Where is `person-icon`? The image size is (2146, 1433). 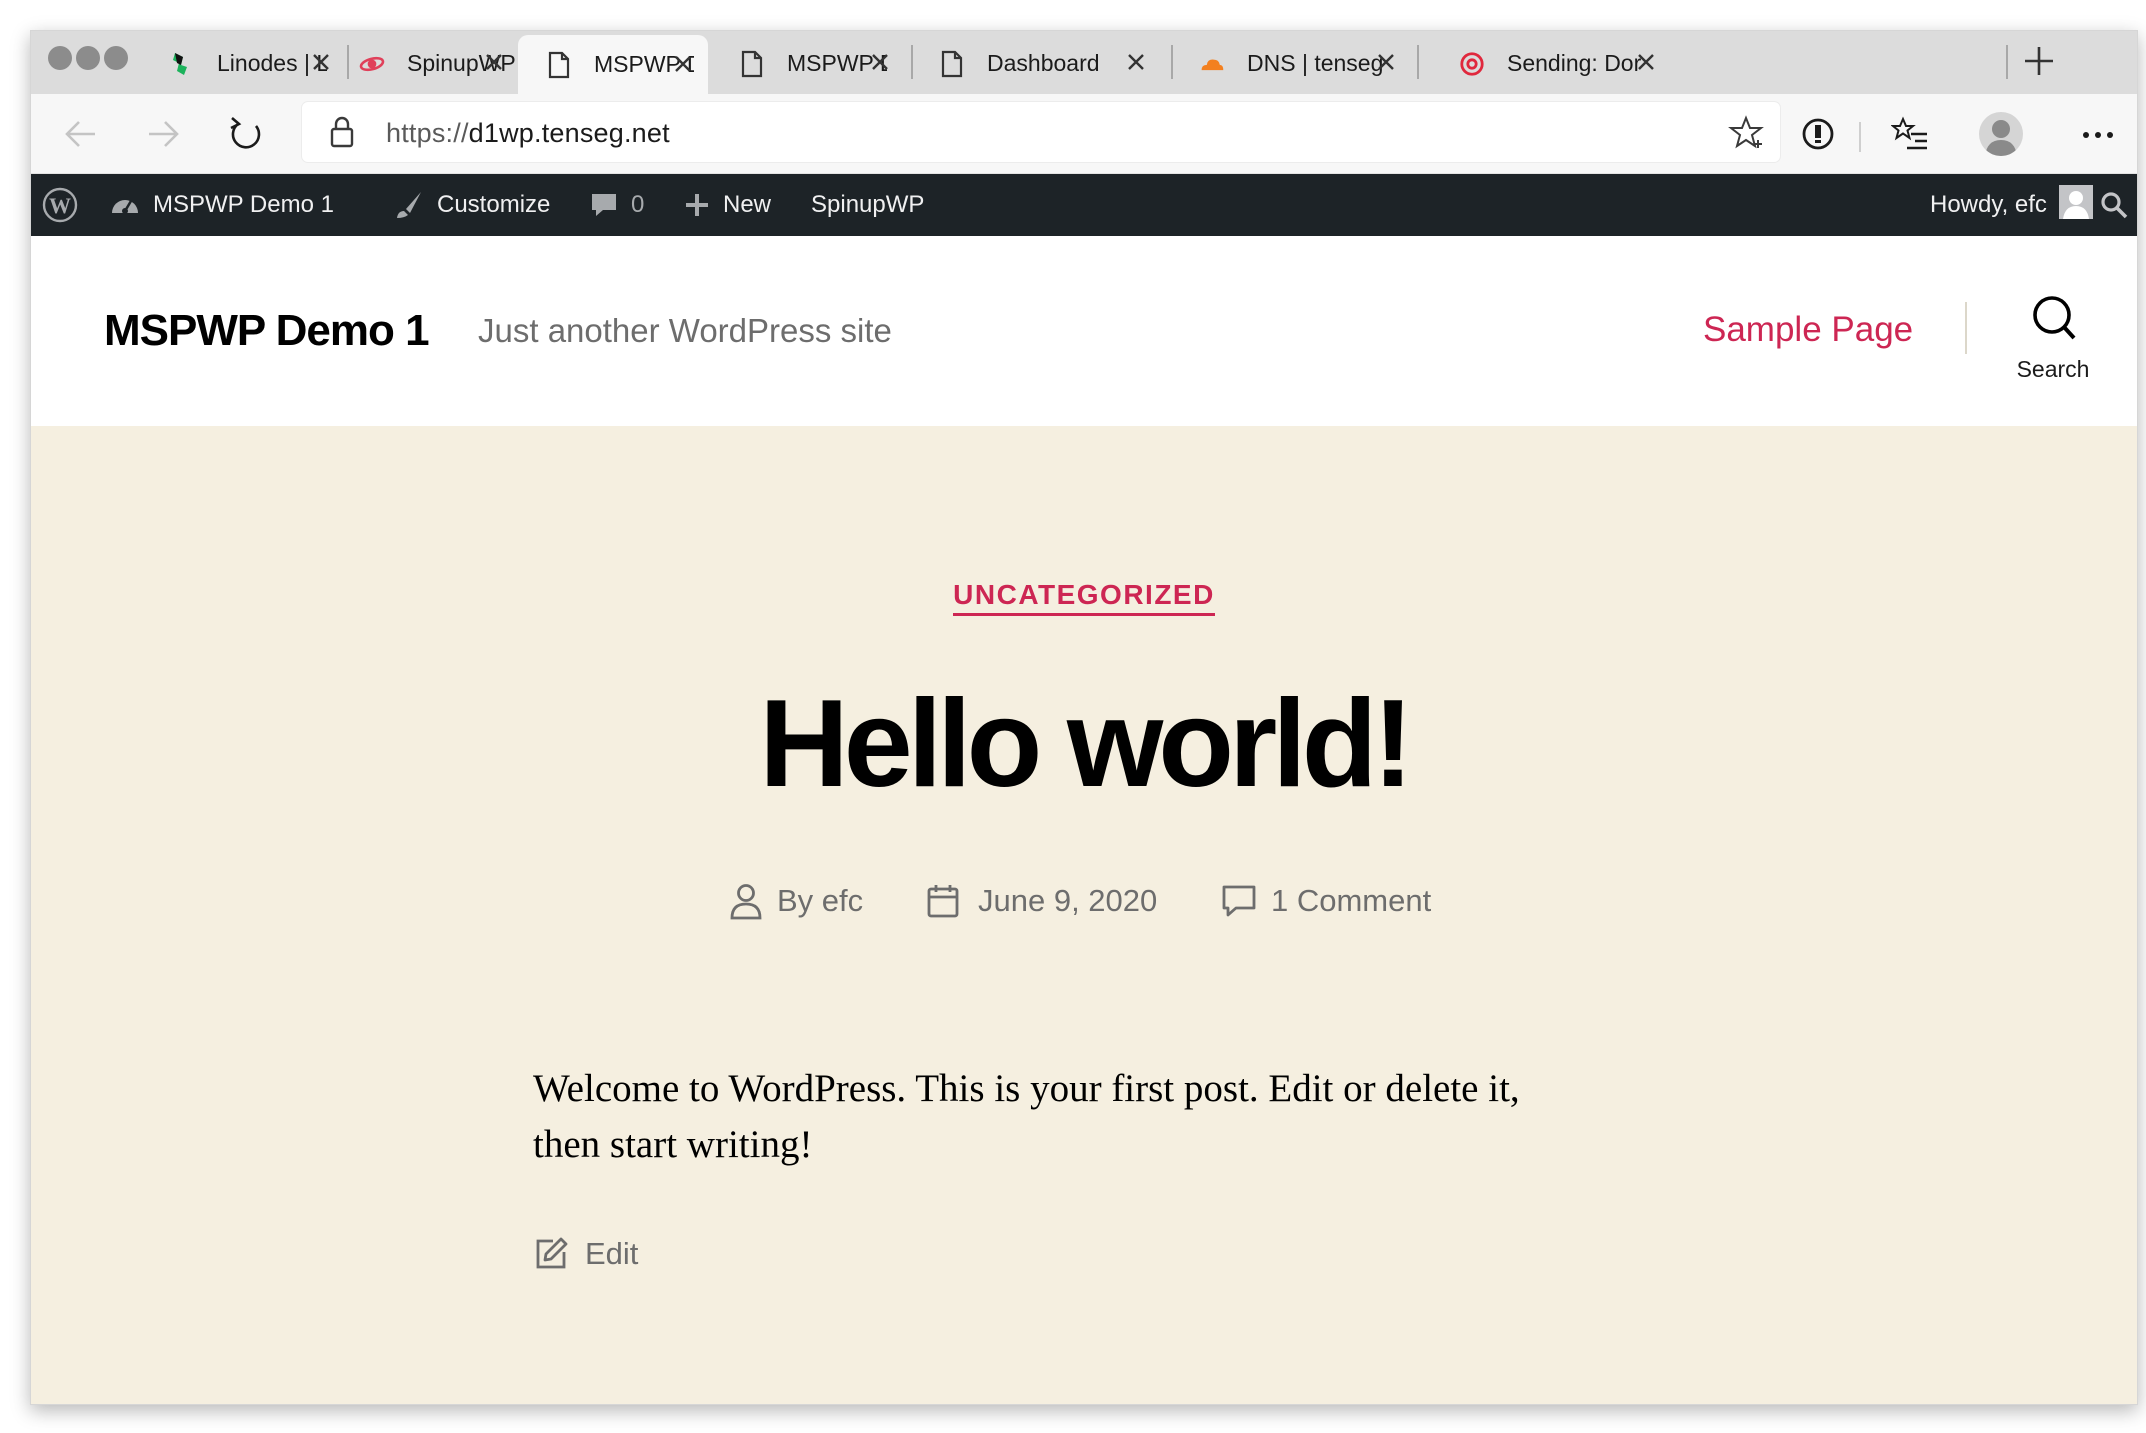
person-icon is located at coordinates (746, 901).